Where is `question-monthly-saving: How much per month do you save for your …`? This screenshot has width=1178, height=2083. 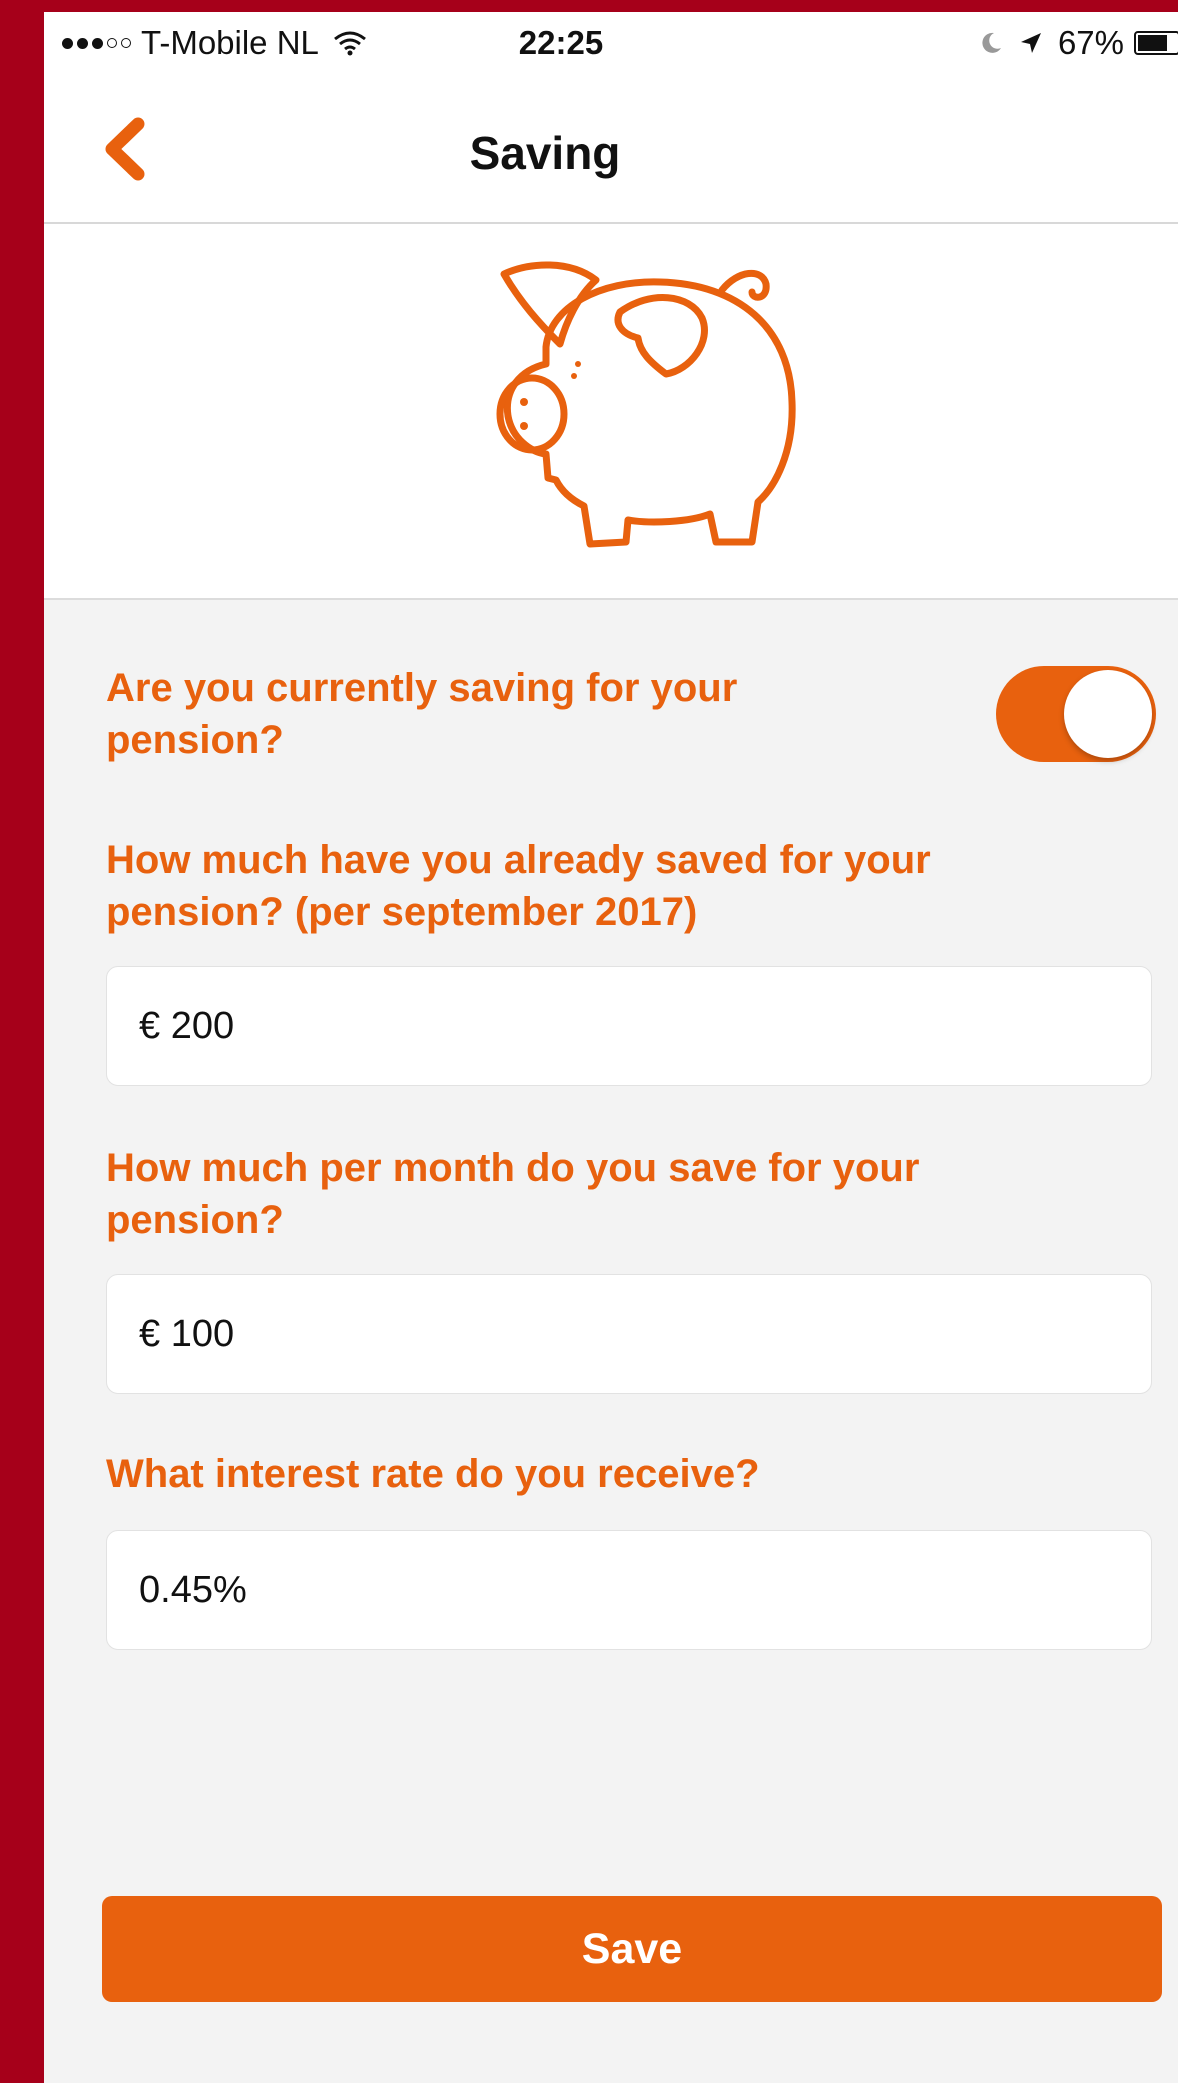
question-monthly-saving: How much per month do you save for your … is located at coordinates (513, 1194).